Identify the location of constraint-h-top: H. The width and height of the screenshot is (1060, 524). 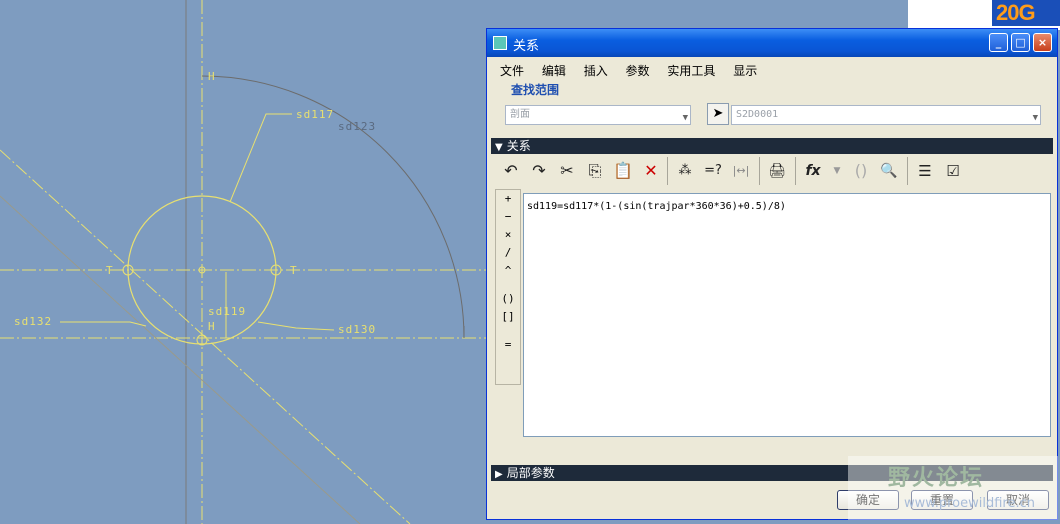
(212, 76).